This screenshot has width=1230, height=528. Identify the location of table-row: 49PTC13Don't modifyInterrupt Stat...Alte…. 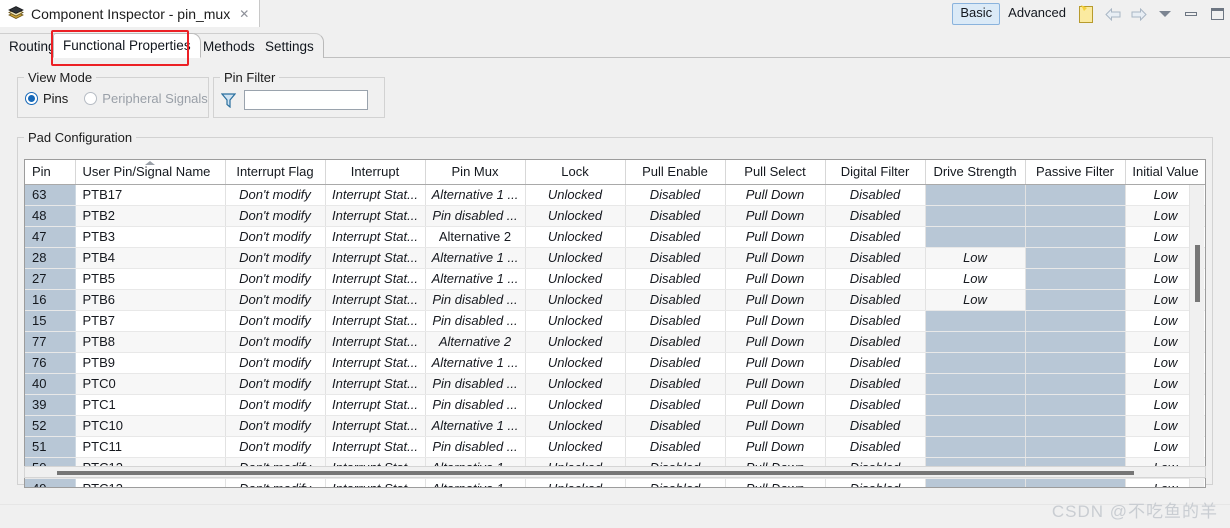
(615, 482).